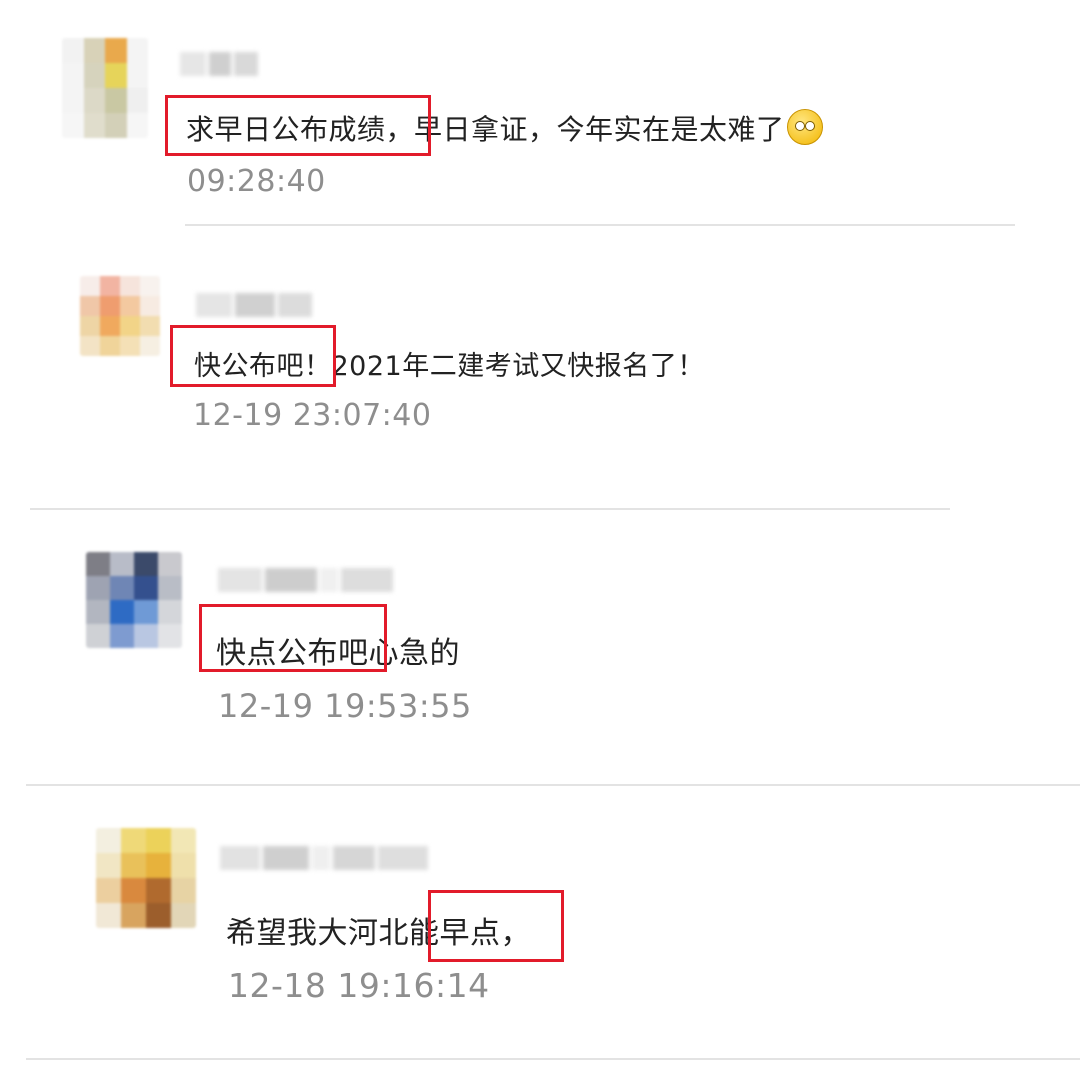 This screenshot has height=1068, width=1080. What do you see at coordinates (256, 181) in the screenshot?
I see `comment-timestamp: 09:28:40` at bounding box center [256, 181].